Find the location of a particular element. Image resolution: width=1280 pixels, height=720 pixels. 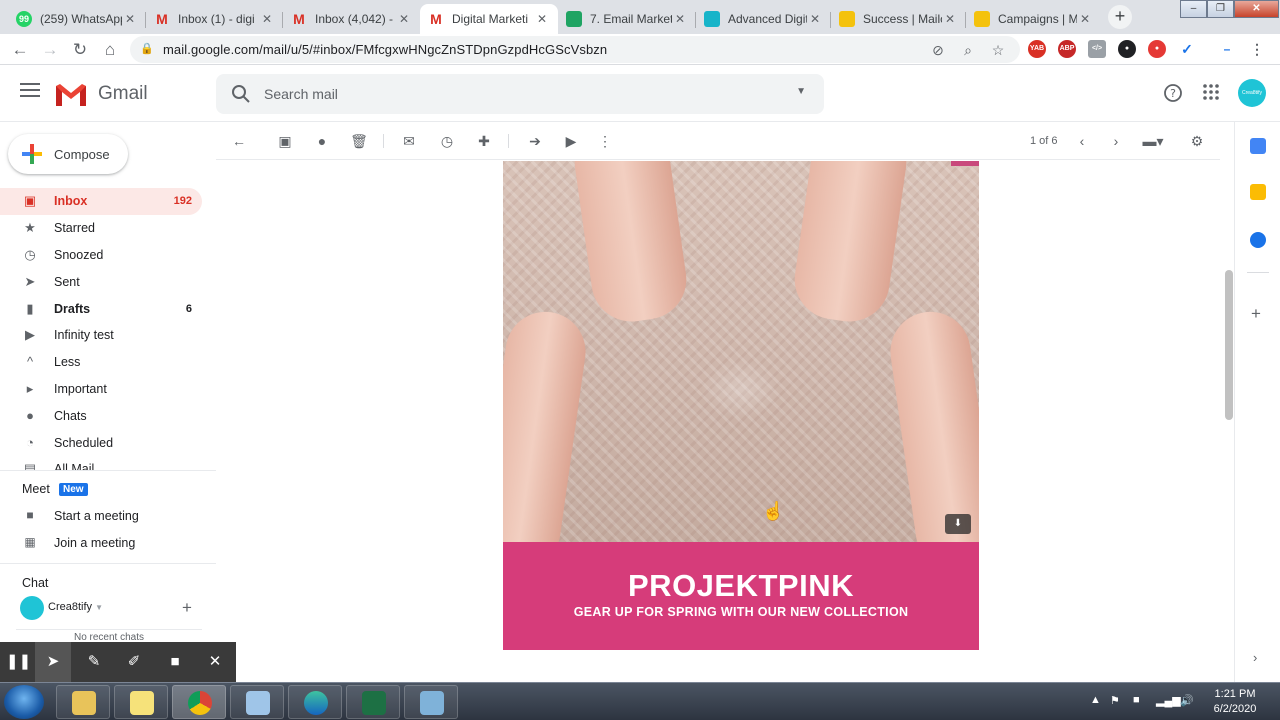

tasks-icon is located at coordinates (1258, 240).